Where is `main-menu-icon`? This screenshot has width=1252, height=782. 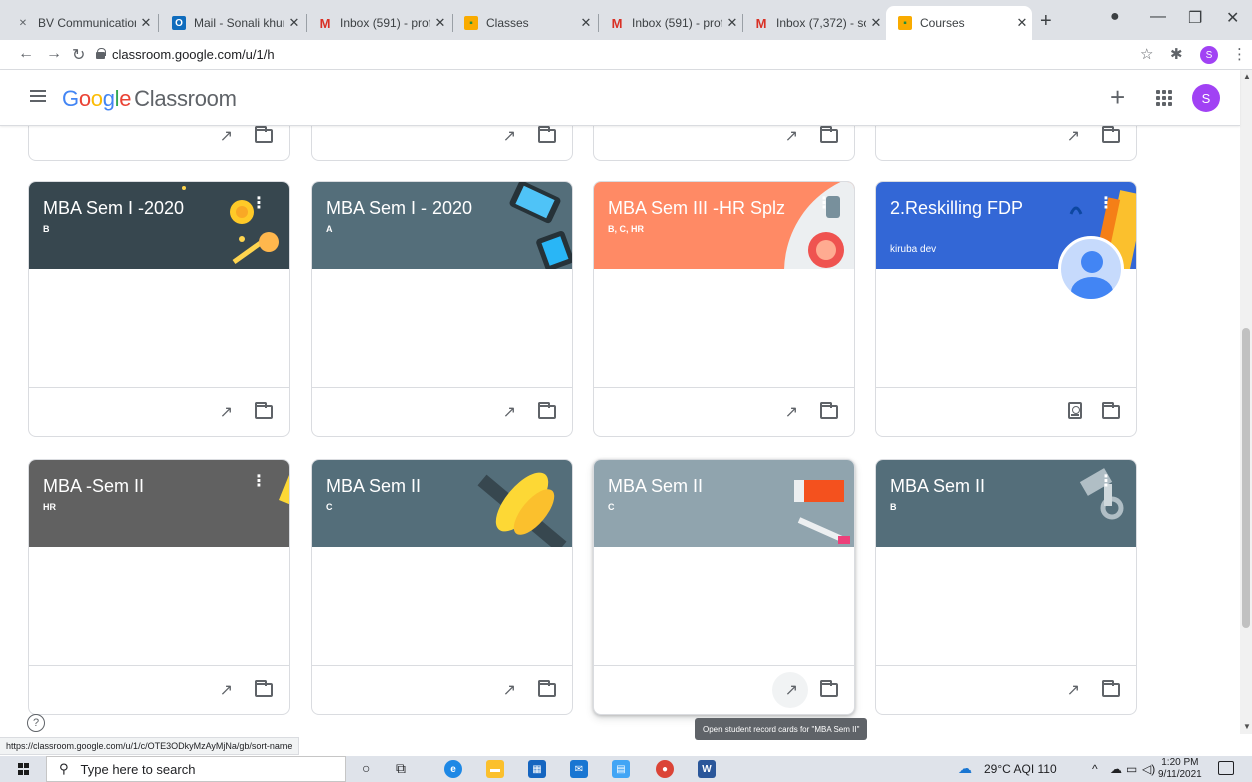 main-menu-icon is located at coordinates (38, 96).